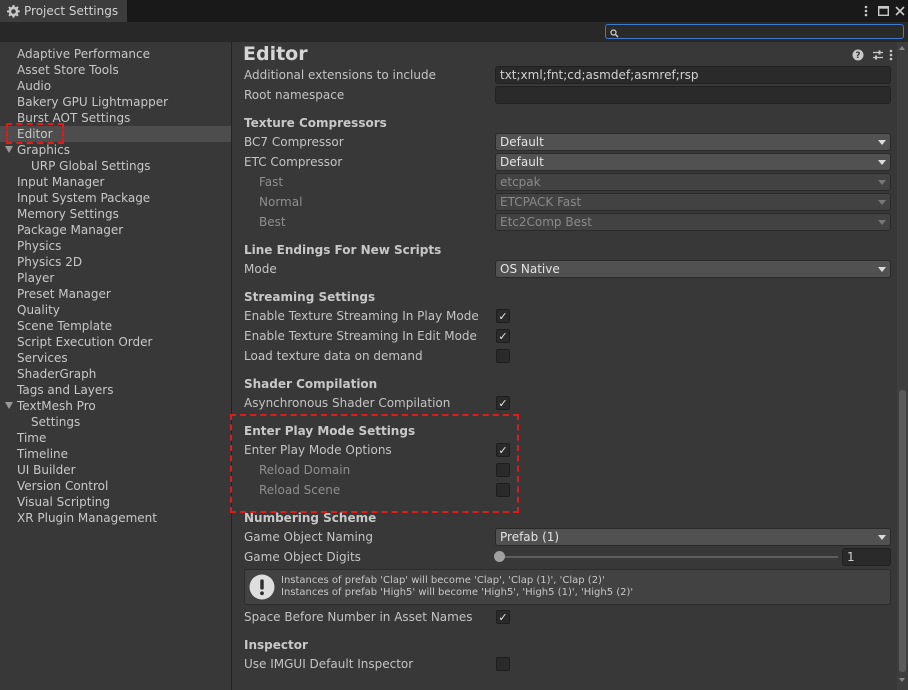  What do you see at coordinates (546, 222) in the screenshot?
I see `dropdown-value: Etc2Comp Best` at bounding box center [546, 222].